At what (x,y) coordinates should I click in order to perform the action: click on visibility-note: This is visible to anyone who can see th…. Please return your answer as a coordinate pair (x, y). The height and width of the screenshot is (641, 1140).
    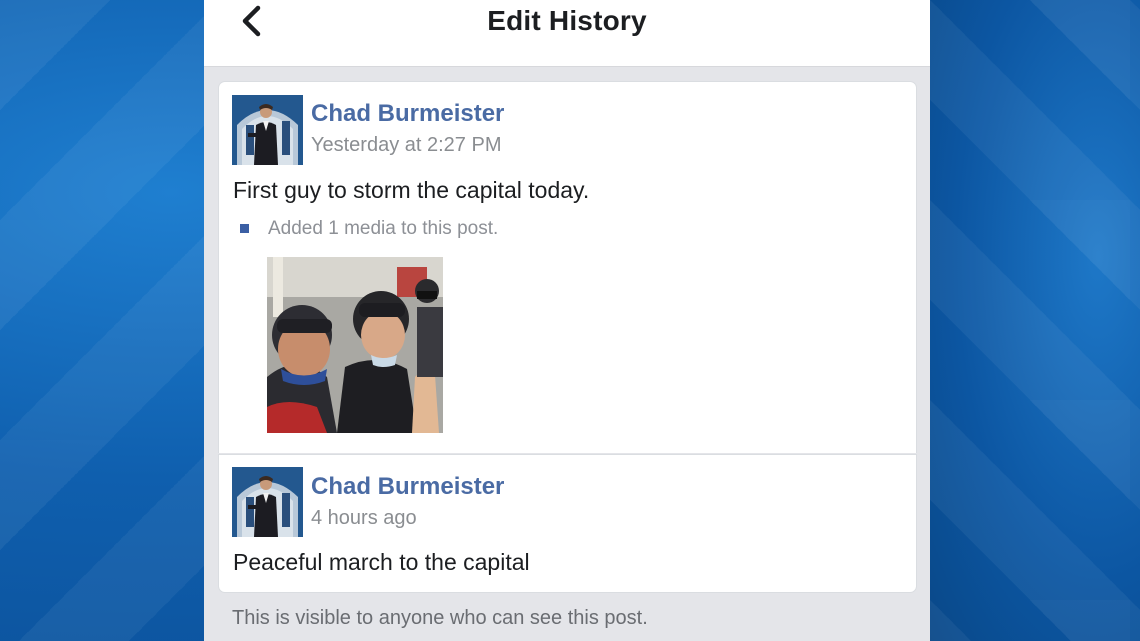
    Looking at the image, I should click on (440, 618).